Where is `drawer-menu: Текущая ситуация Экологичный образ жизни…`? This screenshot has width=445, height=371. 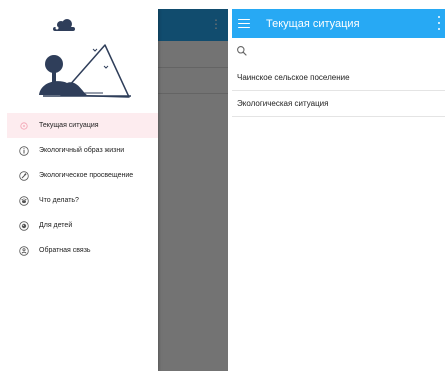 drawer-menu: Текущая ситуация Экологичный образ жизни… is located at coordinates (82, 188).